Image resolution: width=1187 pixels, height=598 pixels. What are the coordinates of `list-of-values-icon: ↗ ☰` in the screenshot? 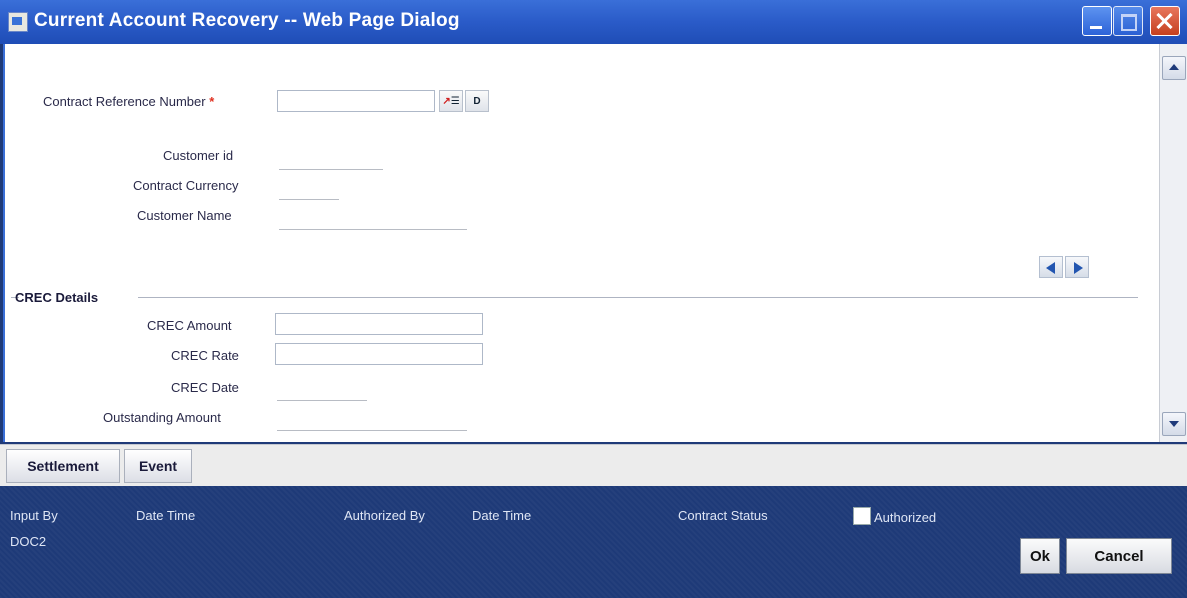 It's located at (451, 101).